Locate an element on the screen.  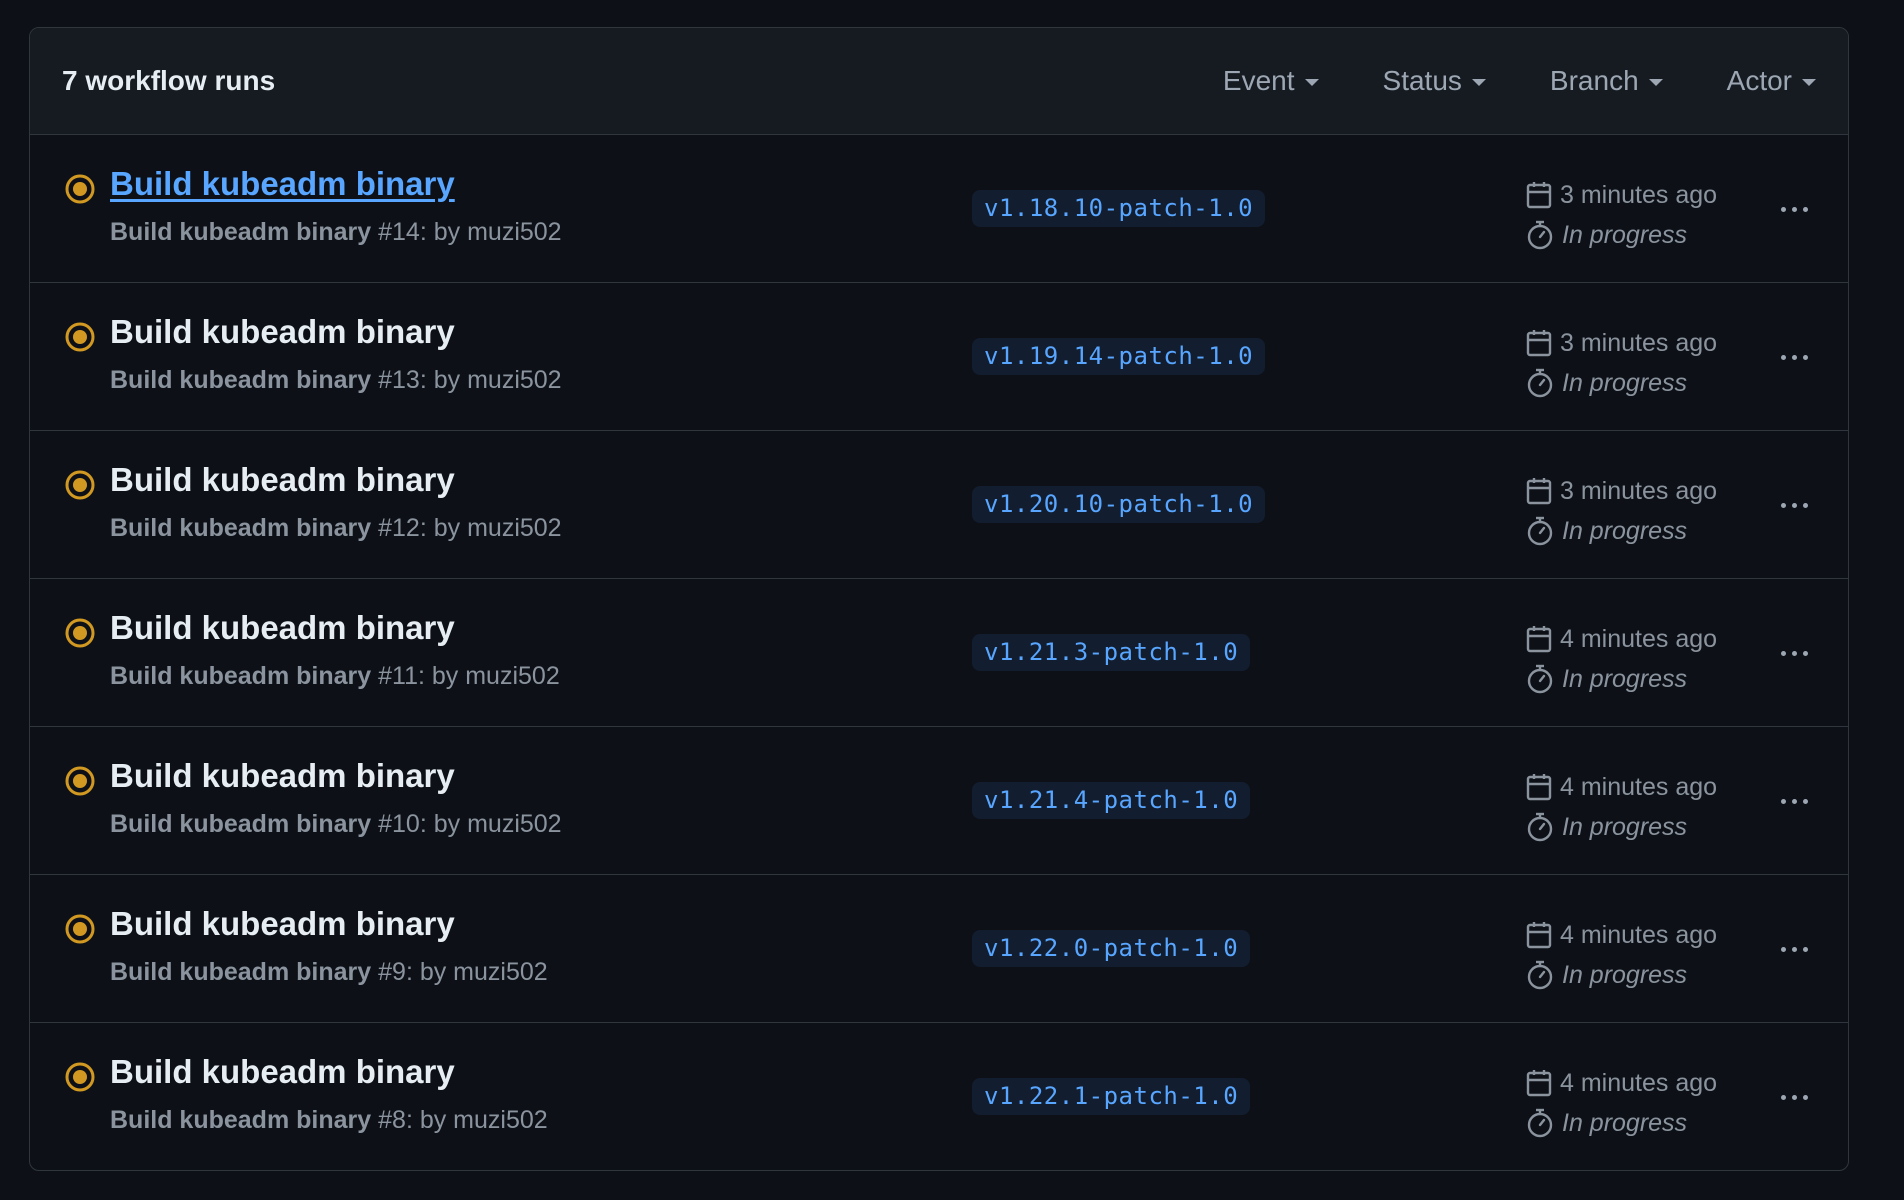
run-meta: Build kubeadm binary #9: by muzi502 is located at coordinates (329, 972).